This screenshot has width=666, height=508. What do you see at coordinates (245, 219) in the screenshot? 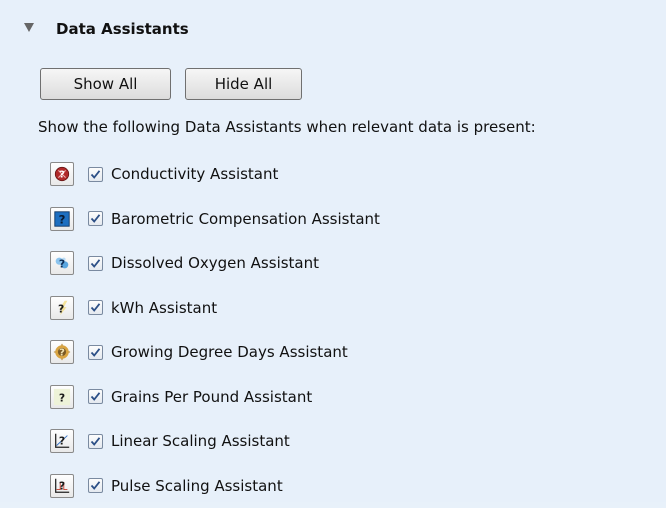
I see `assistant-label: Barometric Compensation Assistant` at bounding box center [245, 219].